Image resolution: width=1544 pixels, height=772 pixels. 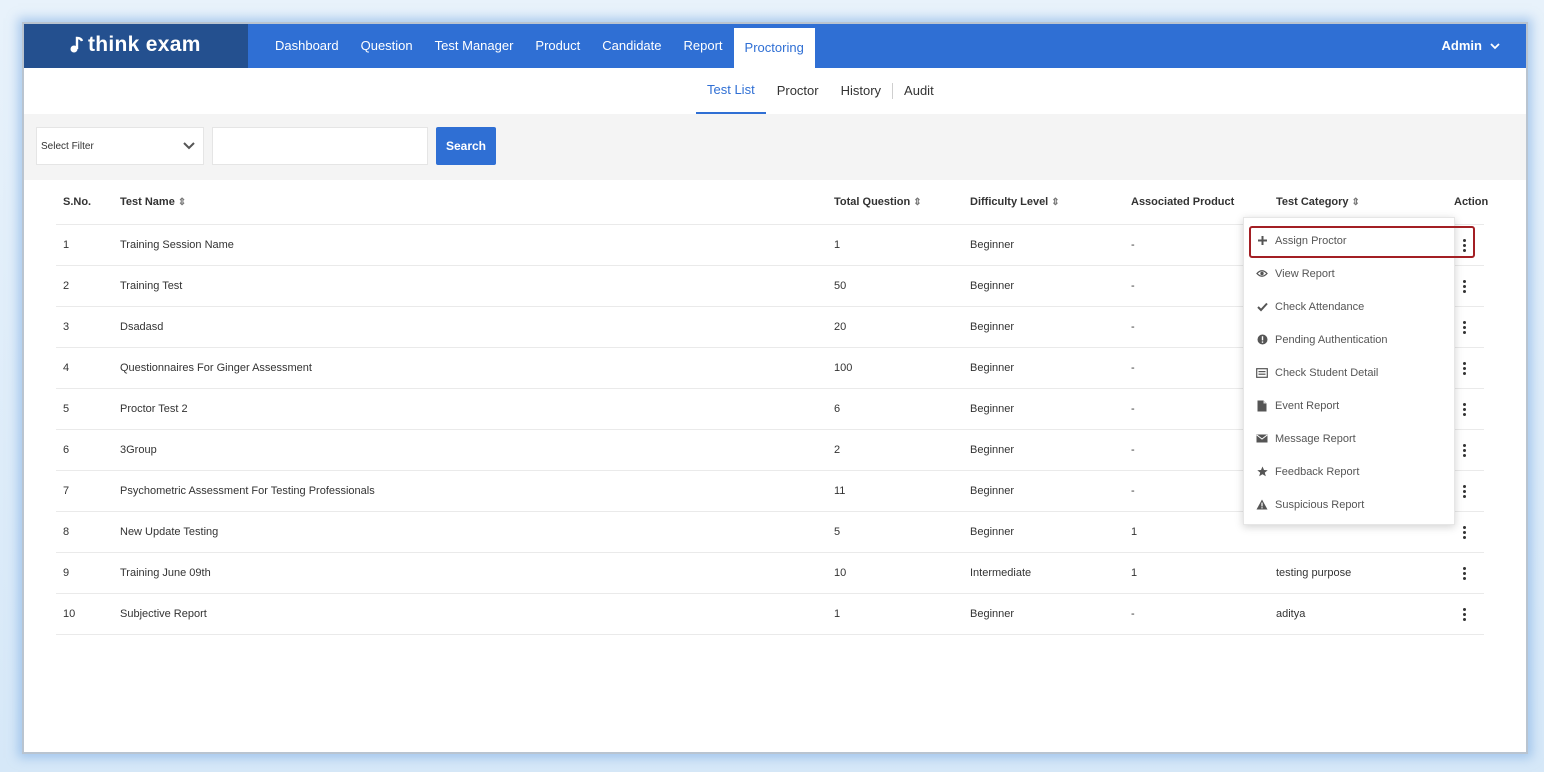 I want to click on menu-item-pending-authentication: Pending Authentication, so click(x=1322, y=339).